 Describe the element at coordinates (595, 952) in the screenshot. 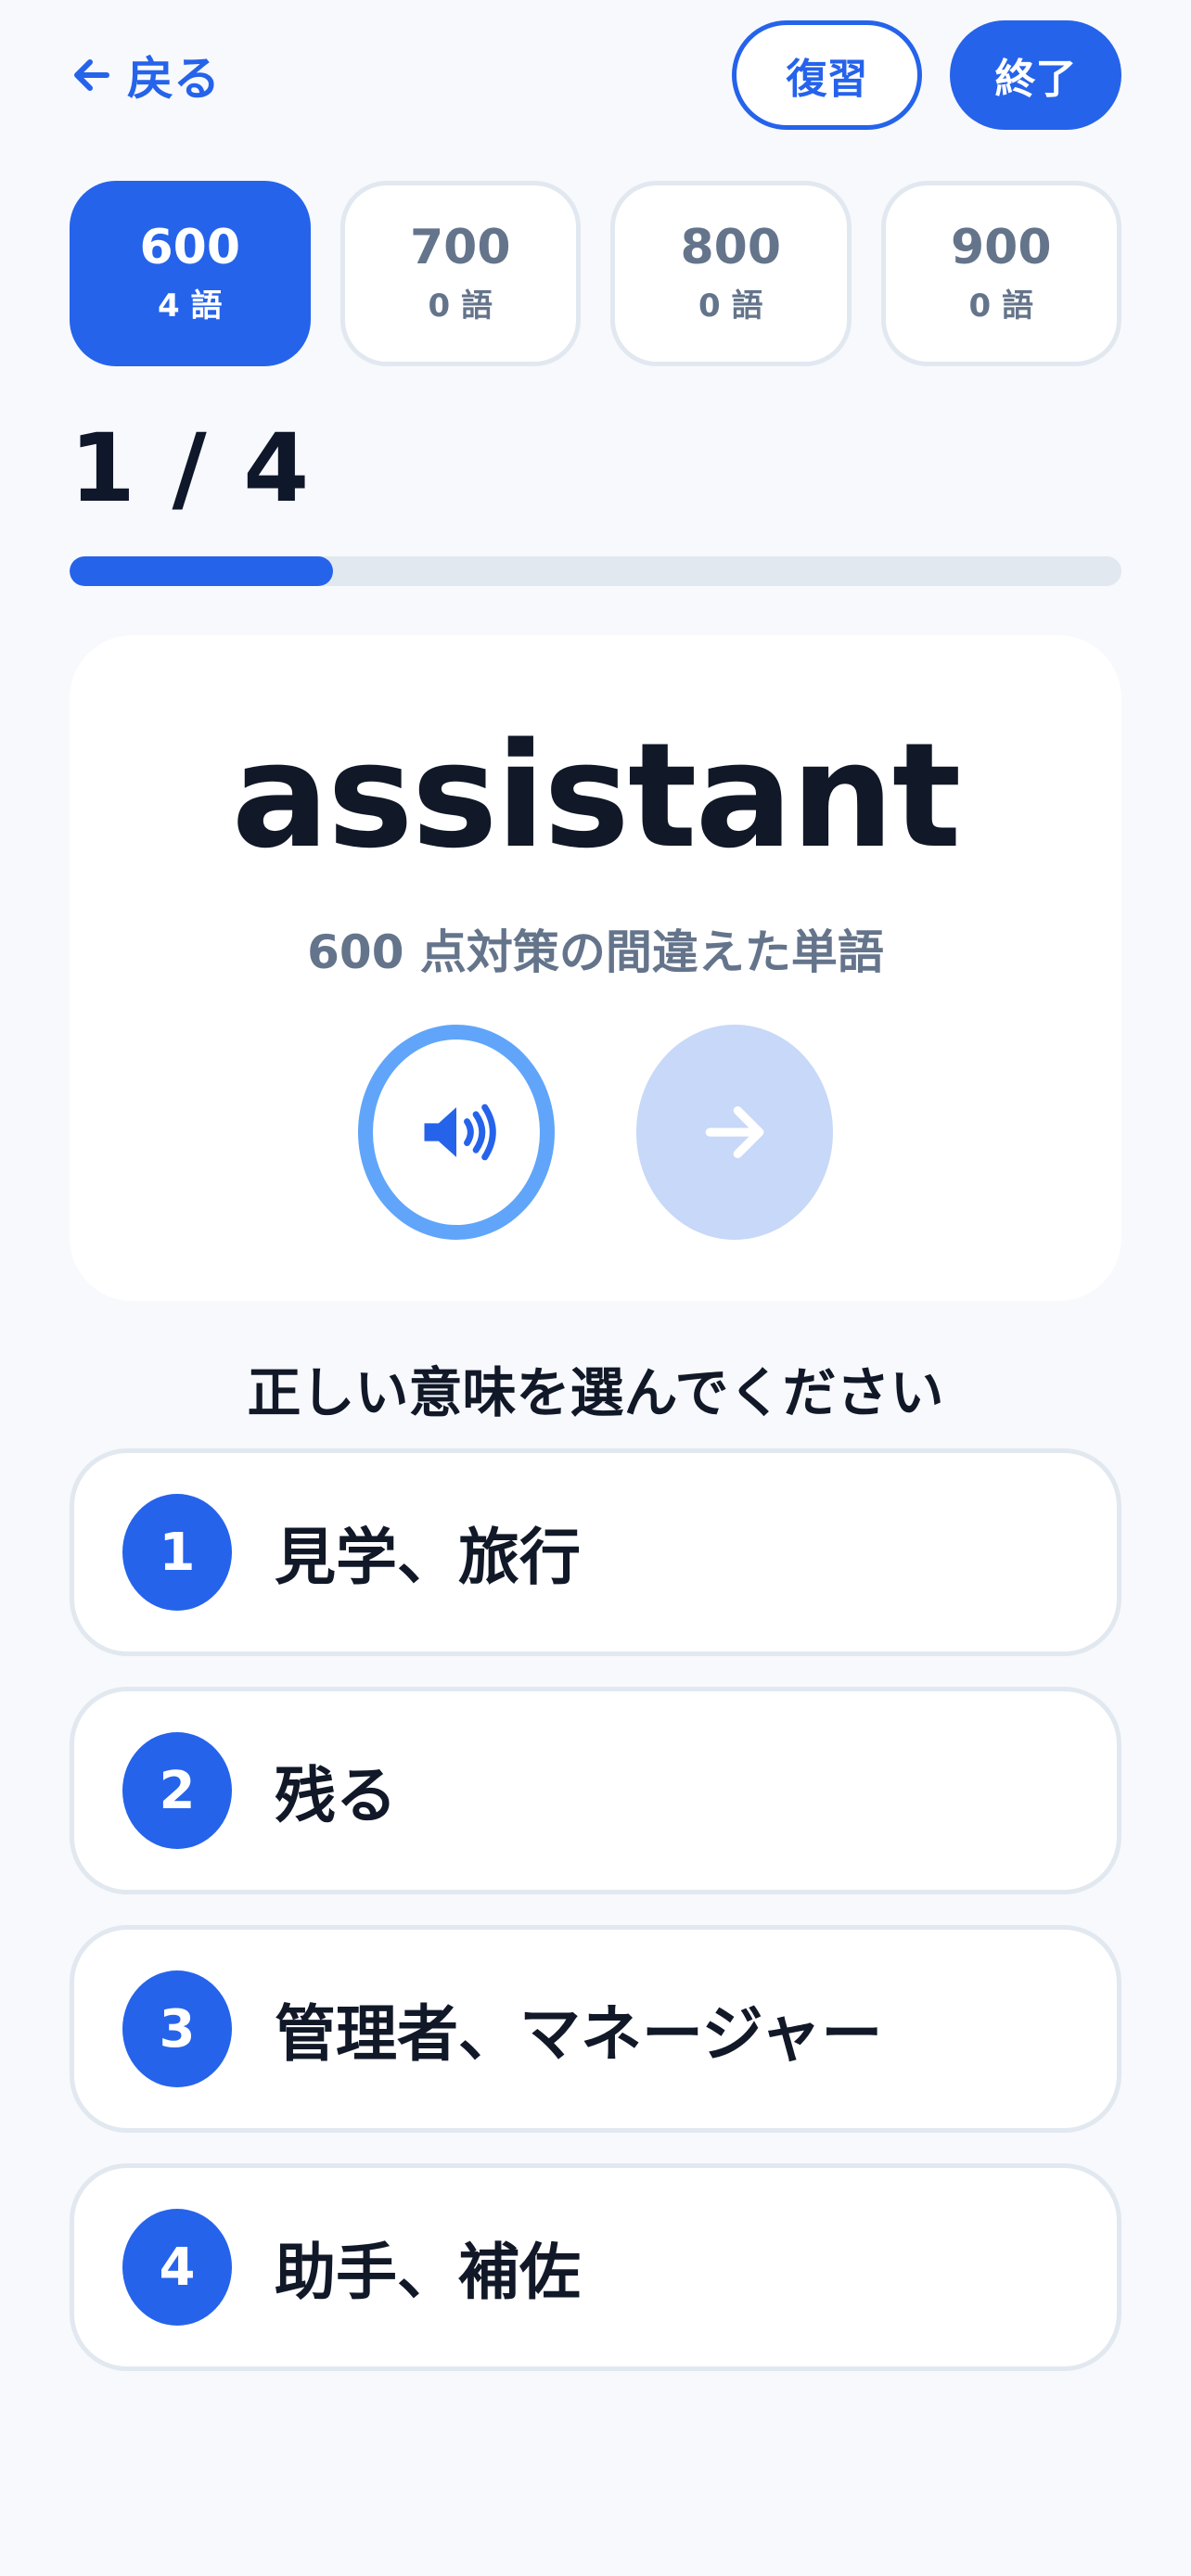

I see `word-source-label: 600 点対策の間違えた単語` at that location.